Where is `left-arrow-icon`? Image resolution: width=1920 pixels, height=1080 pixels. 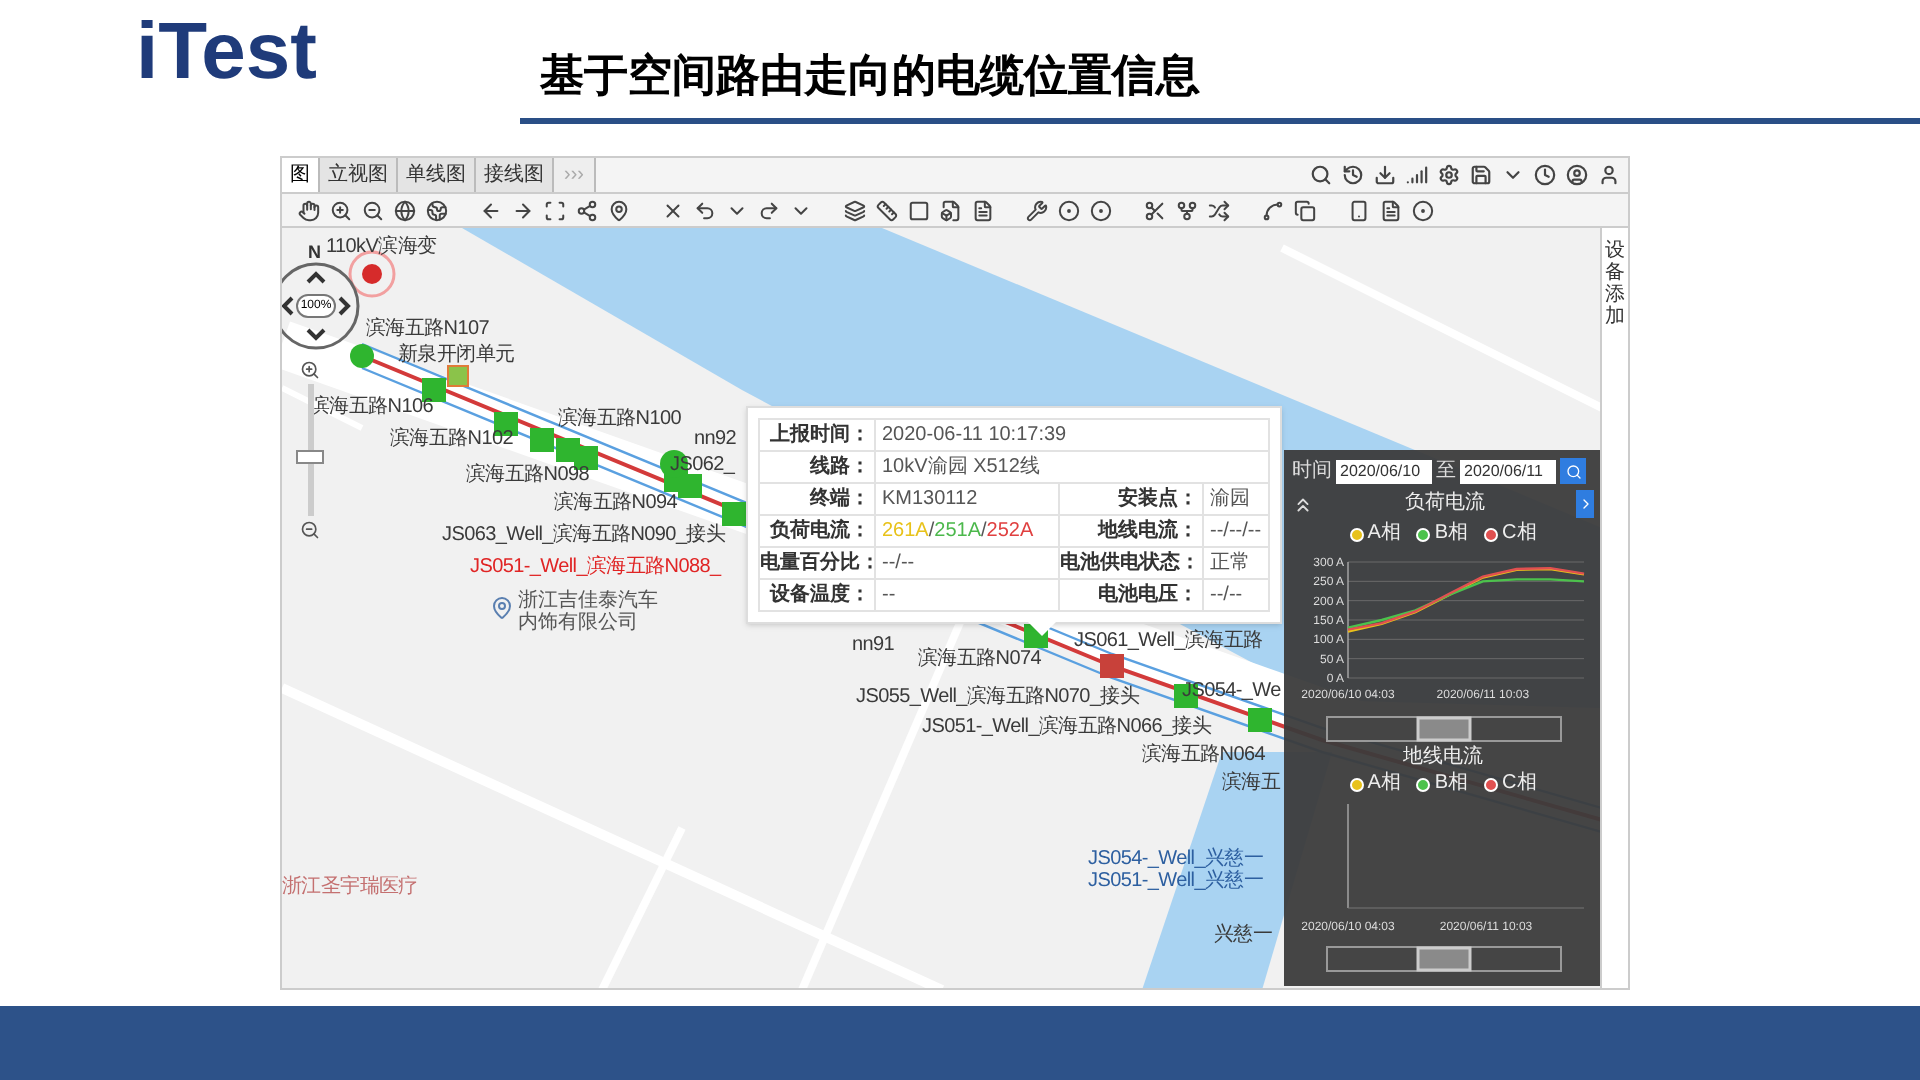 left-arrow-icon is located at coordinates (491, 210).